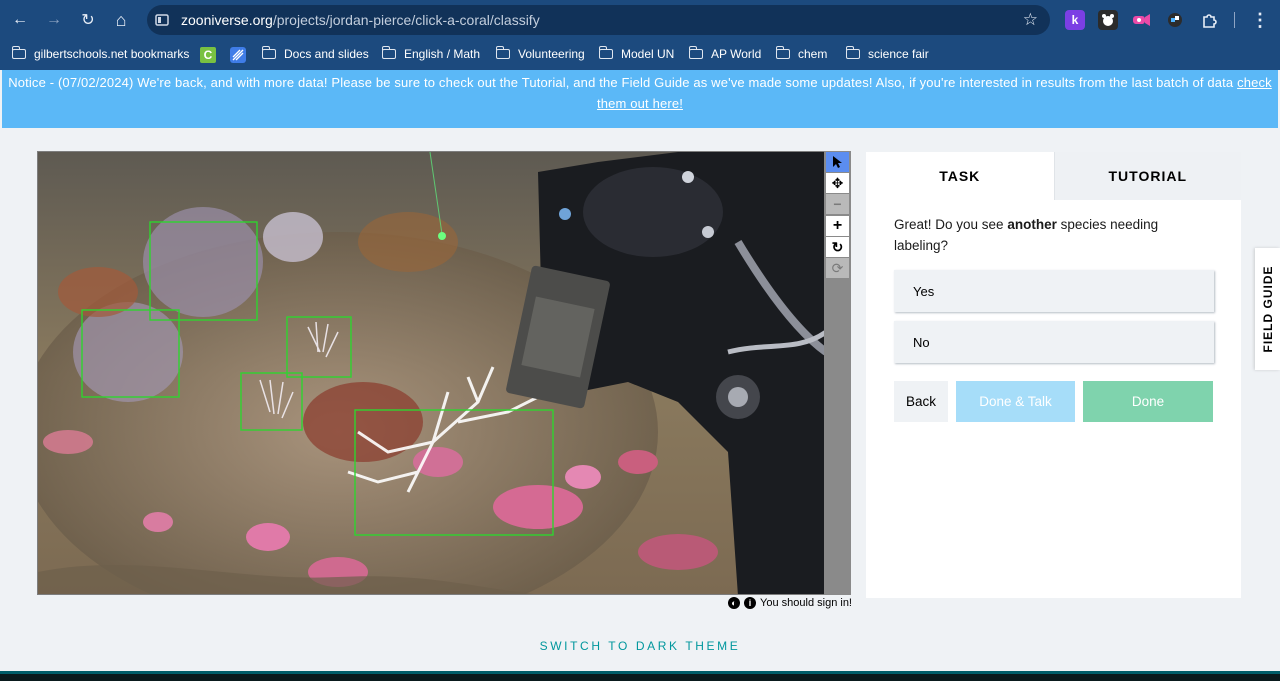 This screenshot has width=1280, height=681. I want to click on bookmark-striped-extension, so click(238, 55).